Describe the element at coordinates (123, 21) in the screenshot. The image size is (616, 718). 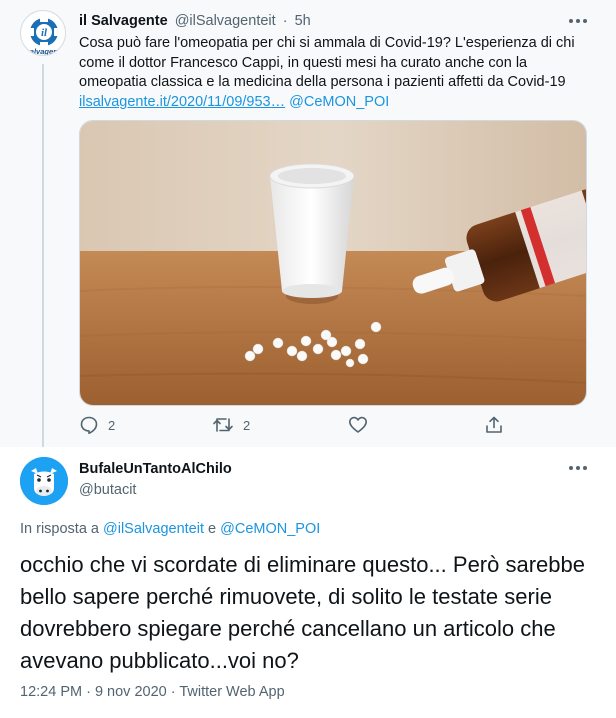
I see `author-name: il Salvagente` at that location.